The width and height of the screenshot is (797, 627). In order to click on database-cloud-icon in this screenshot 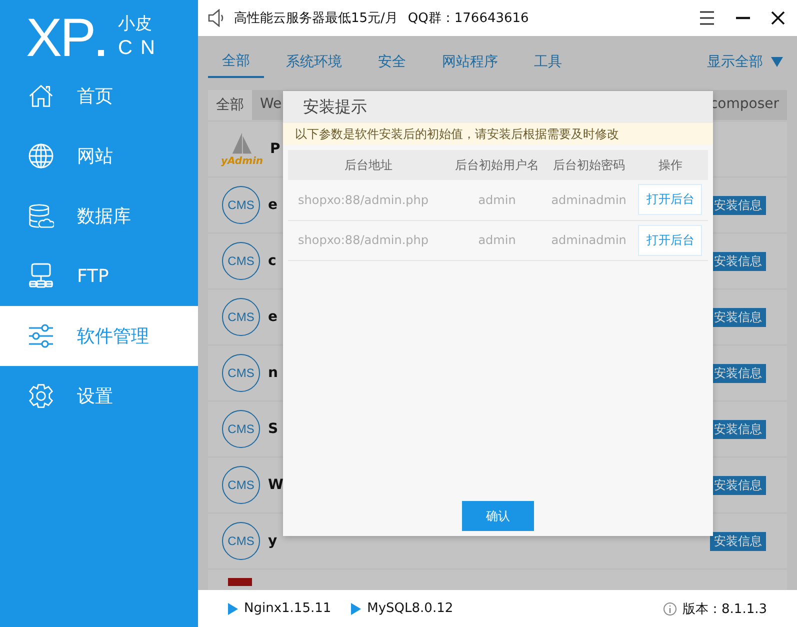, I will do `click(41, 216)`.